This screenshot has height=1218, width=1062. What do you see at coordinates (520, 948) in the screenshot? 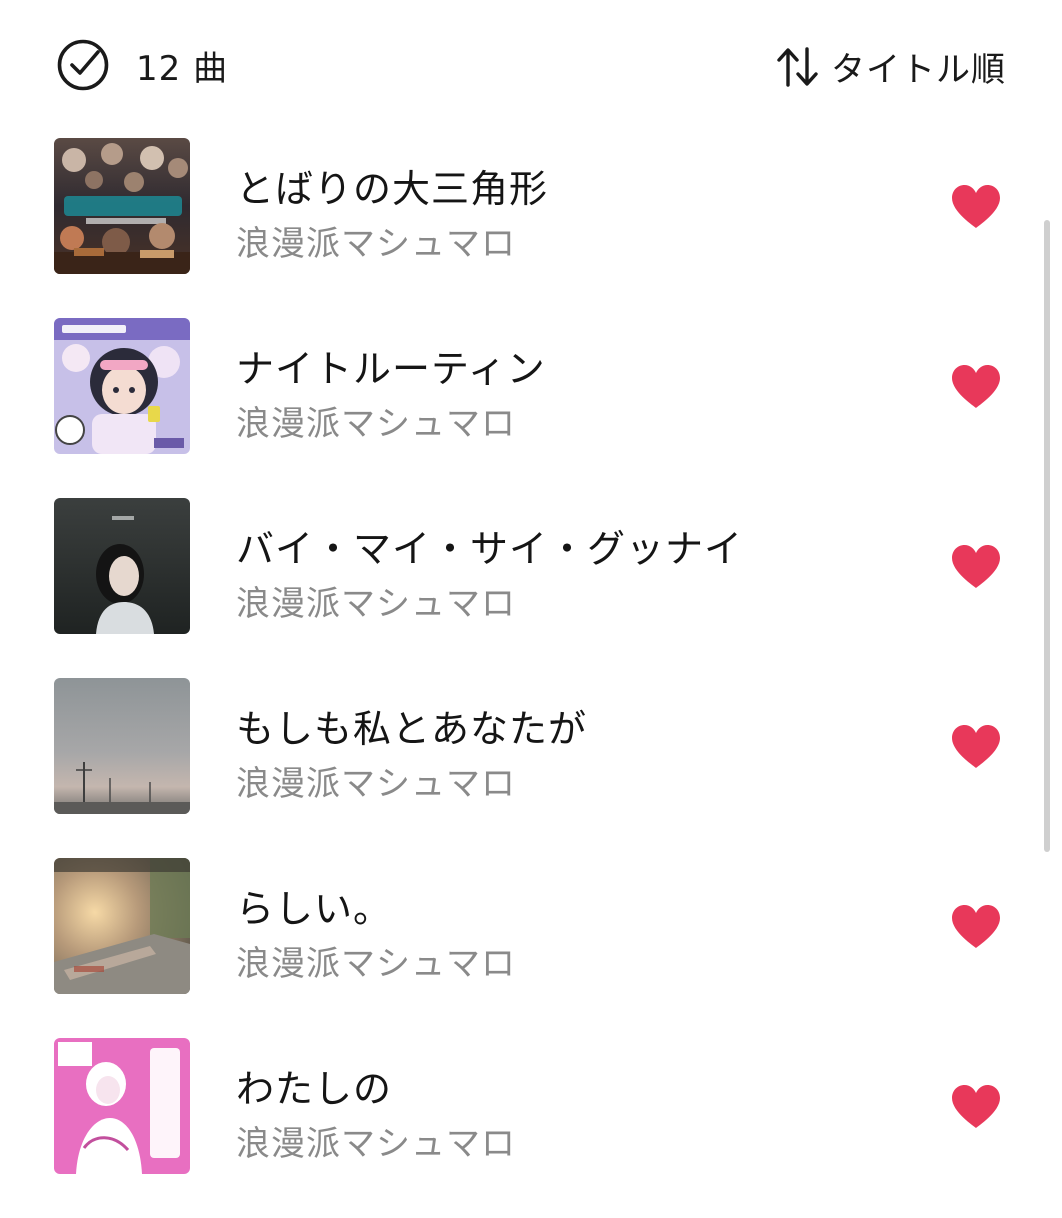
I see `song-row: らしい。 浪漫派マシュマロ` at bounding box center [520, 948].